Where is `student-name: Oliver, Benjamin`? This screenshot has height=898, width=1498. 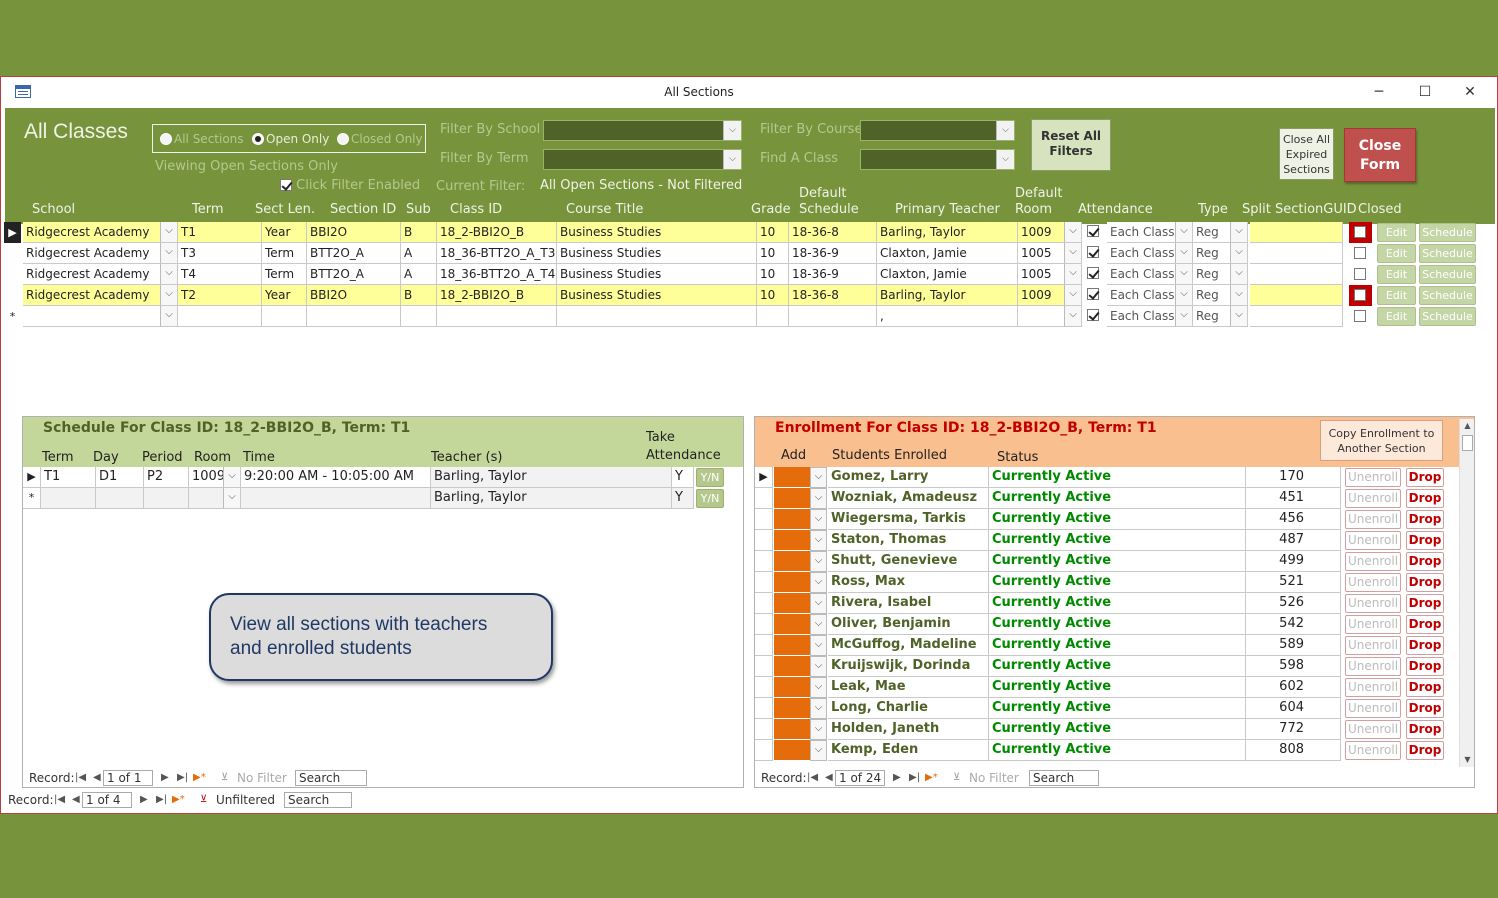
student-name: Oliver, Benjamin is located at coordinates (908, 624).